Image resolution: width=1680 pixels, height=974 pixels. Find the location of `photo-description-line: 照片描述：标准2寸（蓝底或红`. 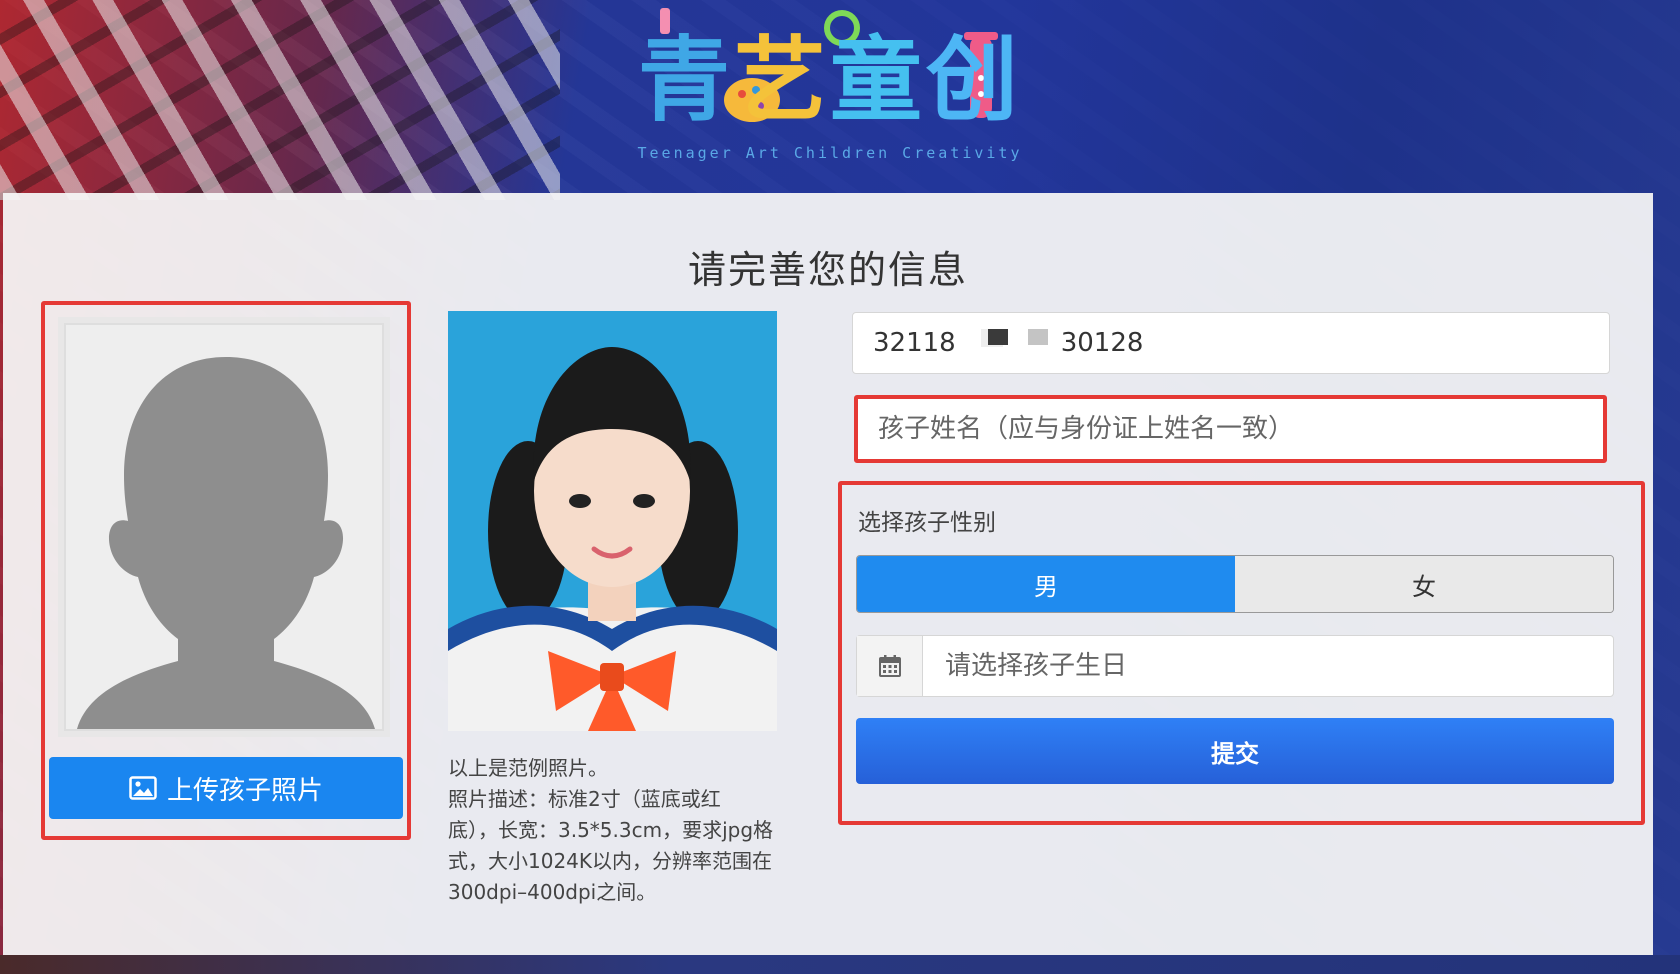

photo-description-line: 照片描述：标准2寸（蓝底或红 is located at coordinates (584, 799).